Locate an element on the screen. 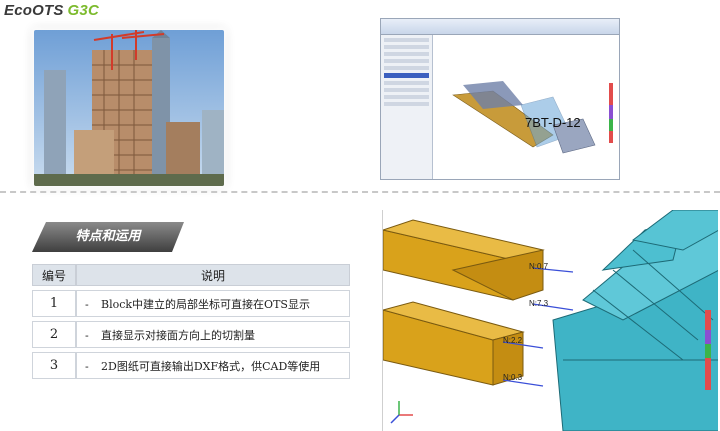 The width and height of the screenshot is (720, 431). software-3d-viewport: 7BT-D-12 is located at coordinates (526, 107).